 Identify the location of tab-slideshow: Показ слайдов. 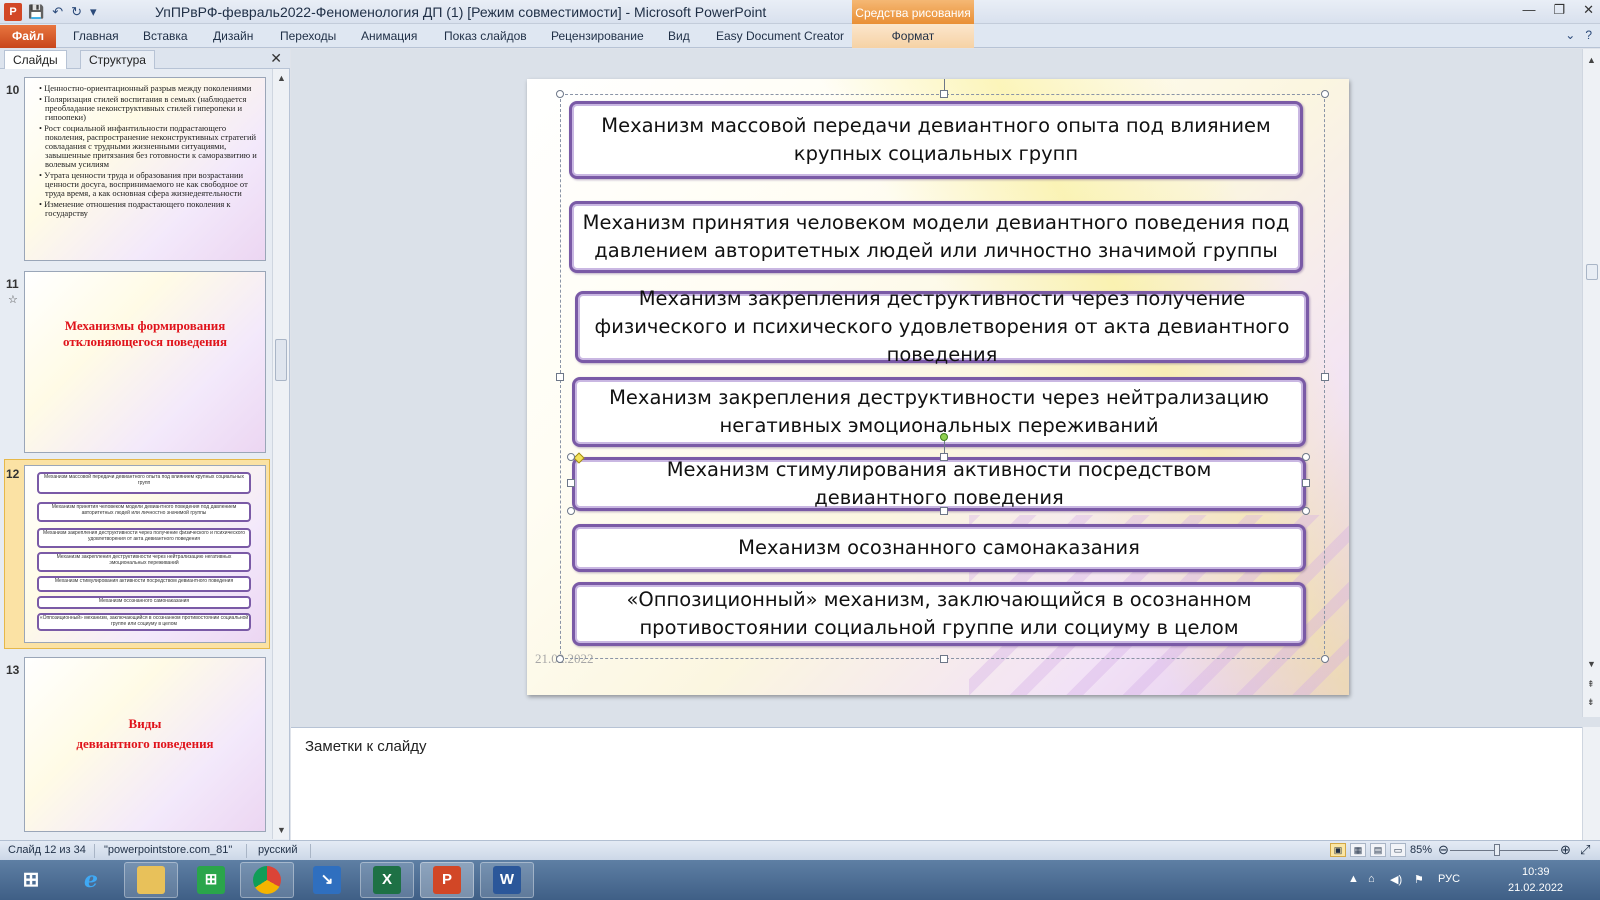
(485, 36).